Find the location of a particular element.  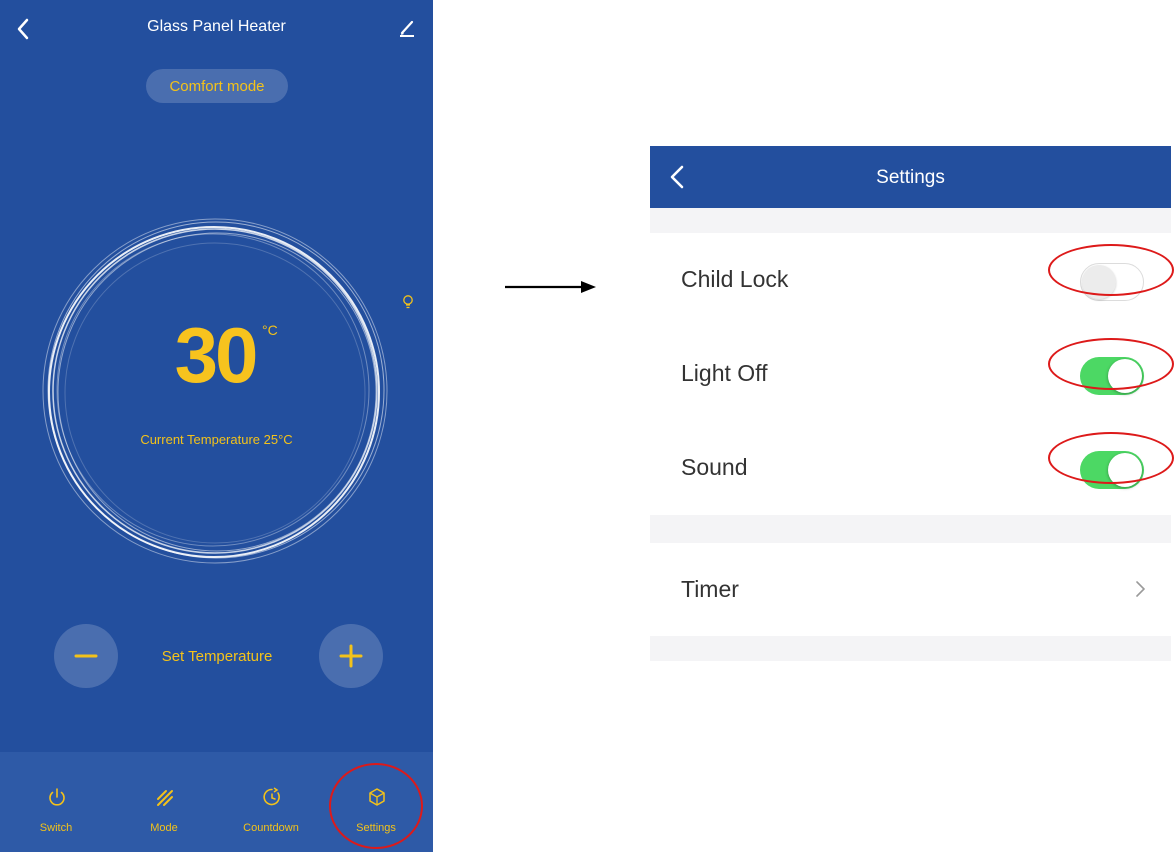

minus-icon is located at coordinates (86, 656).